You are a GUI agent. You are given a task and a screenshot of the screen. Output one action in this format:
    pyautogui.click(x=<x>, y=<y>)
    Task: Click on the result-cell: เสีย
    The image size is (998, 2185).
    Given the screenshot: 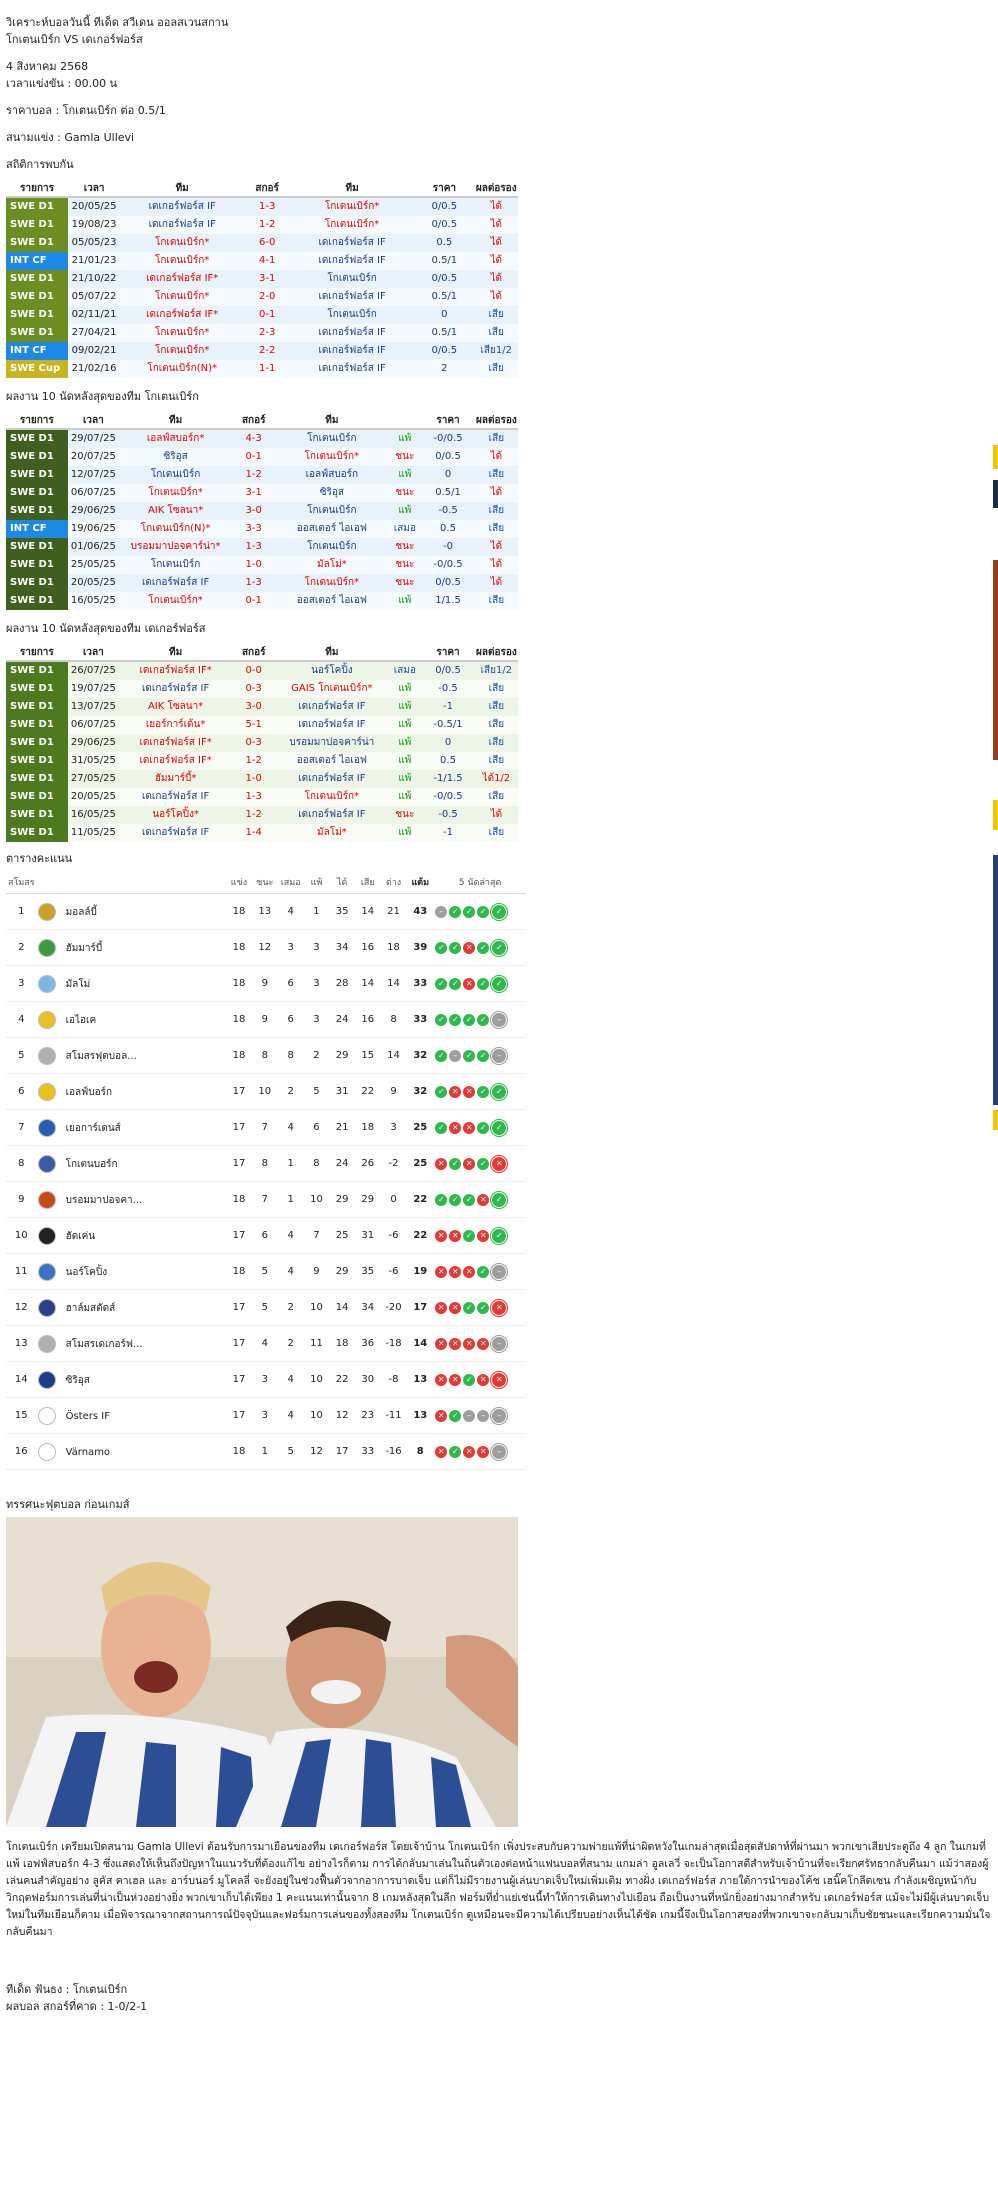 What is the action you would take?
    pyautogui.click(x=496, y=688)
    